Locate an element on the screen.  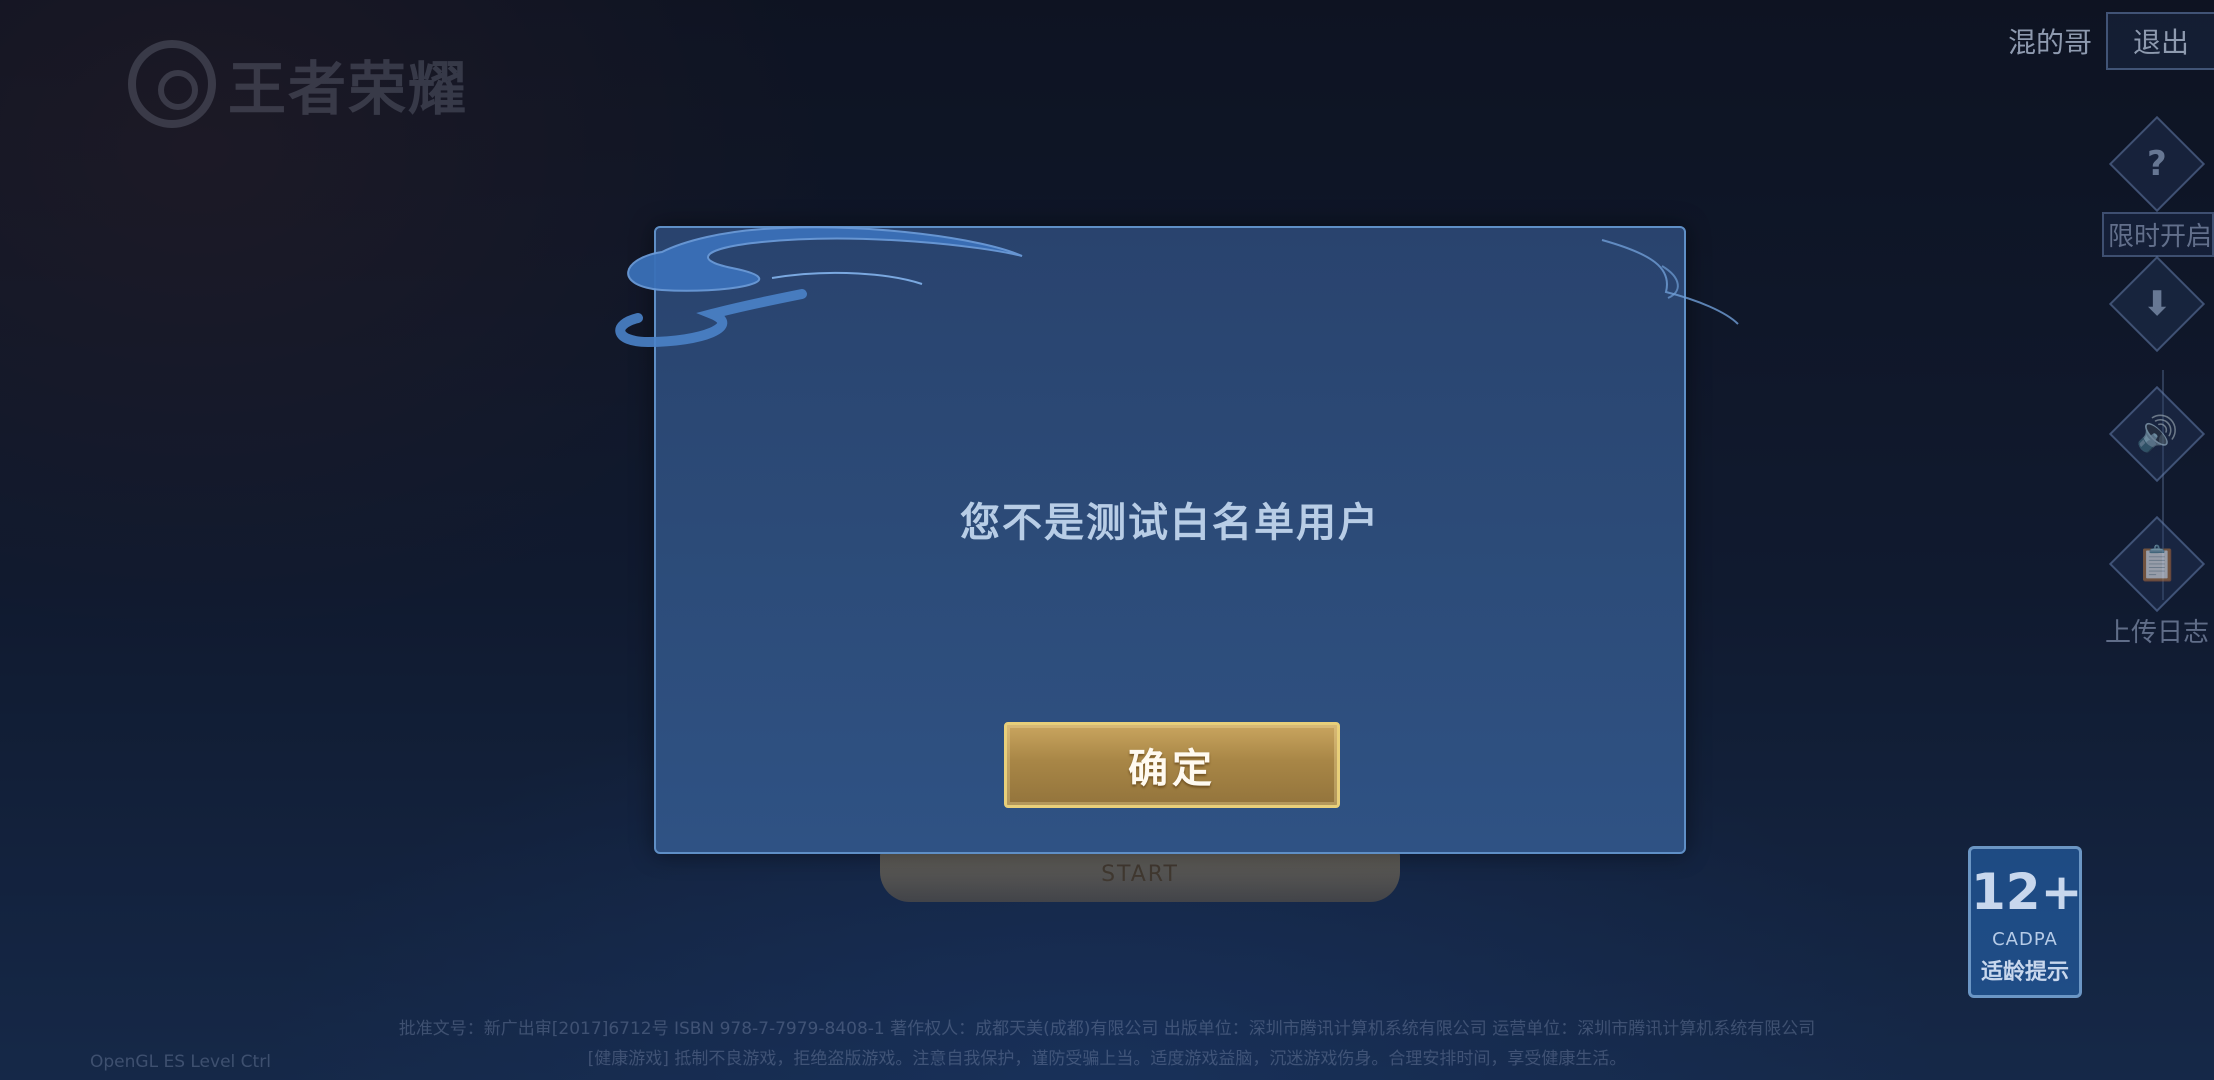
side-item-upload-log: 📋 上传日志 is located at coordinates (2157, 582).